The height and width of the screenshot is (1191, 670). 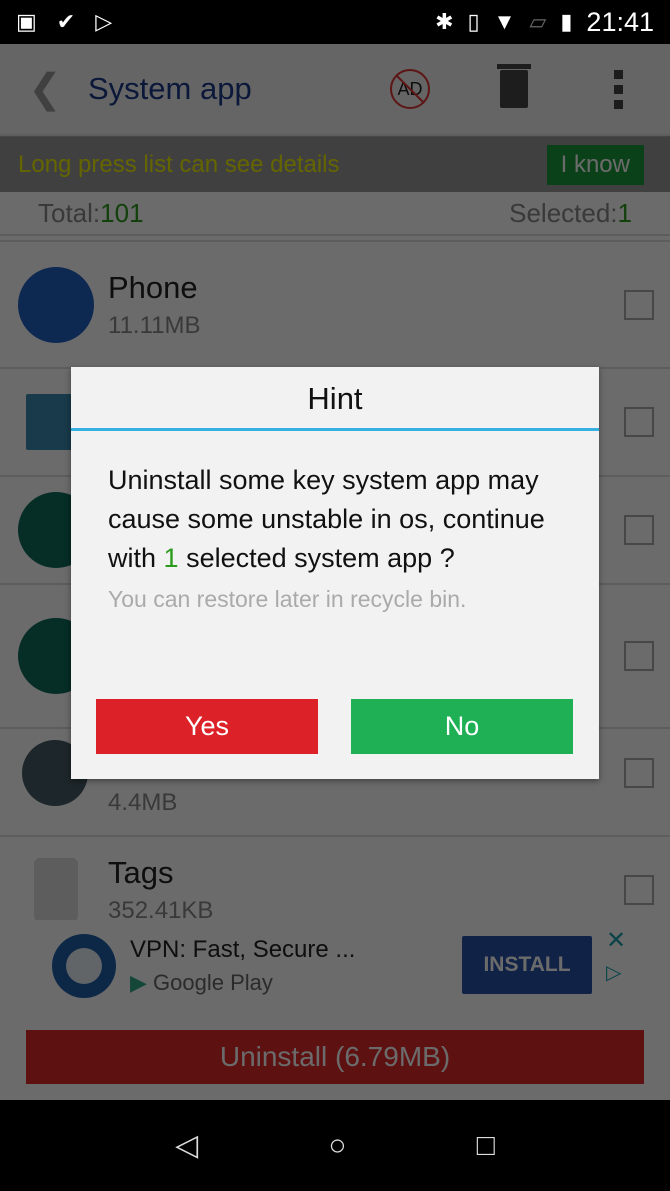 I want to click on play-logo-icon: ▶, so click(x=138, y=982).